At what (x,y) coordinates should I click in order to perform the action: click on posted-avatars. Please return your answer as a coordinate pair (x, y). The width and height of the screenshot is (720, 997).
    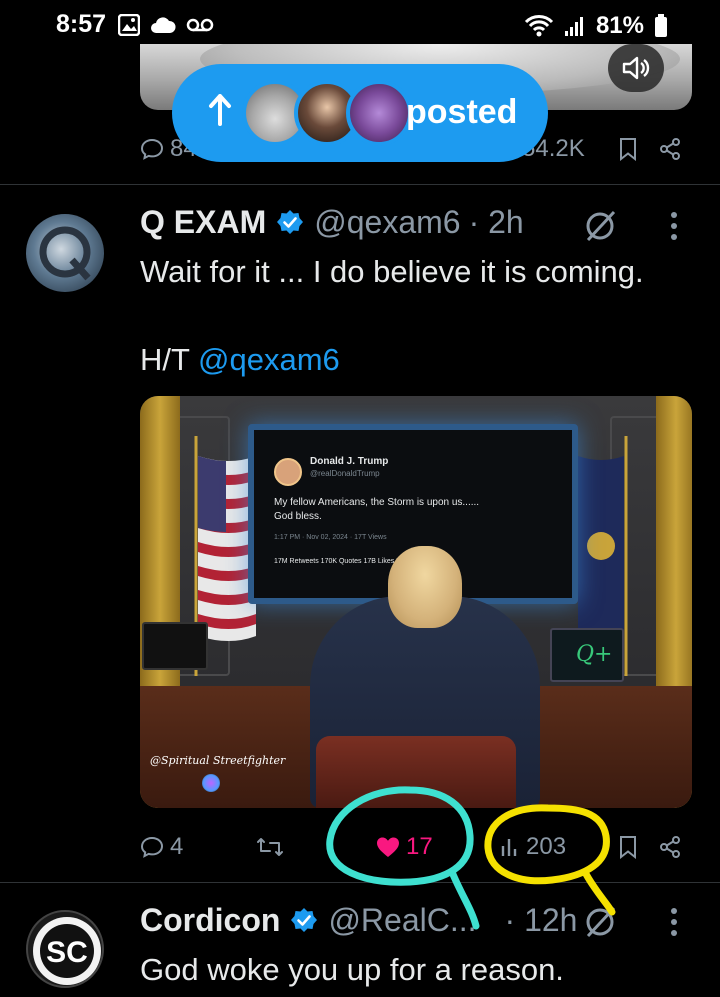
    Looking at the image, I should click on (327, 113).